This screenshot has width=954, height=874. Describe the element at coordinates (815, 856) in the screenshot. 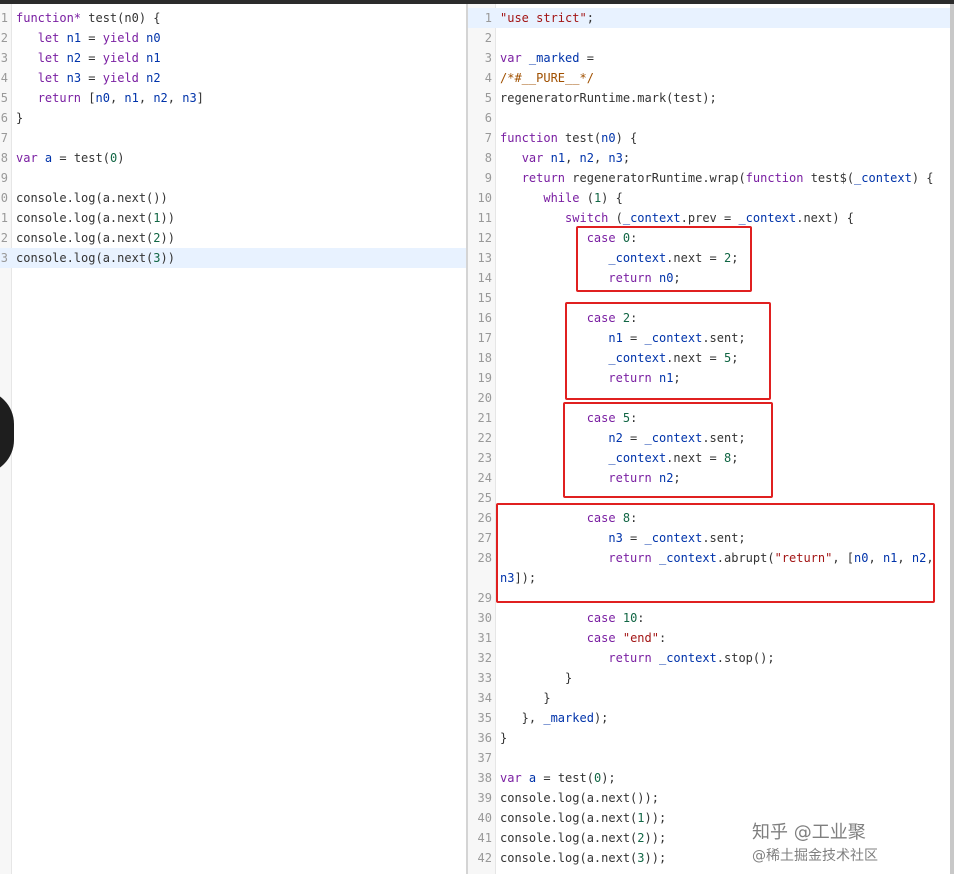

I see `watermark-subtext: @稀土掘金技术社区` at that location.